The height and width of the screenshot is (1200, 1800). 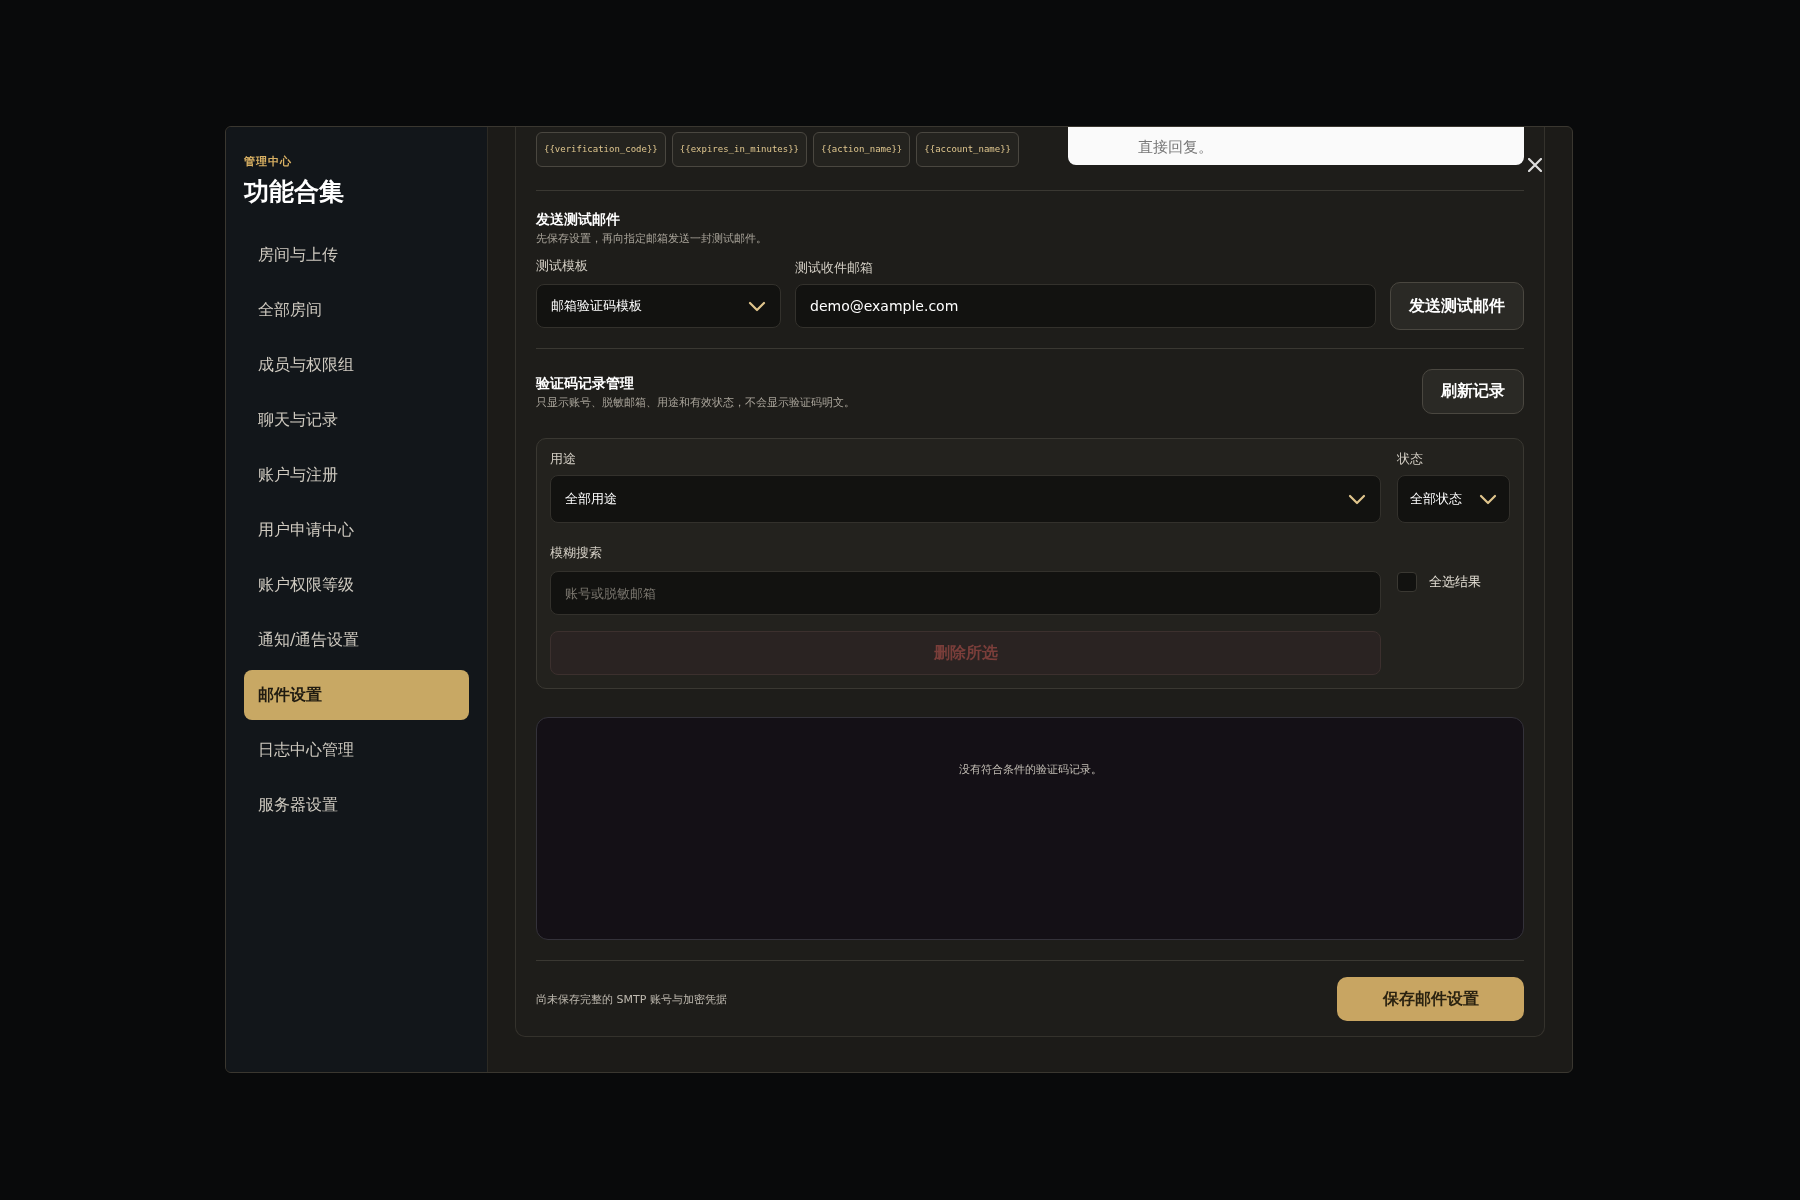 I want to click on field-label: 用途, so click(x=563, y=459).